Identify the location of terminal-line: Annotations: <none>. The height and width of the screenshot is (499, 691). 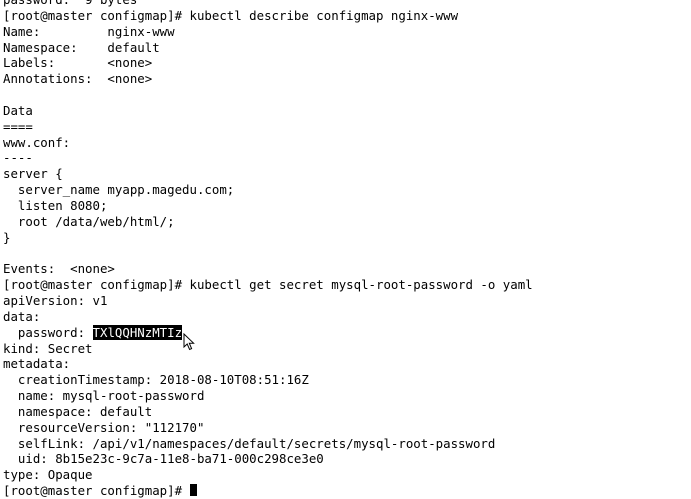
(78, 79).